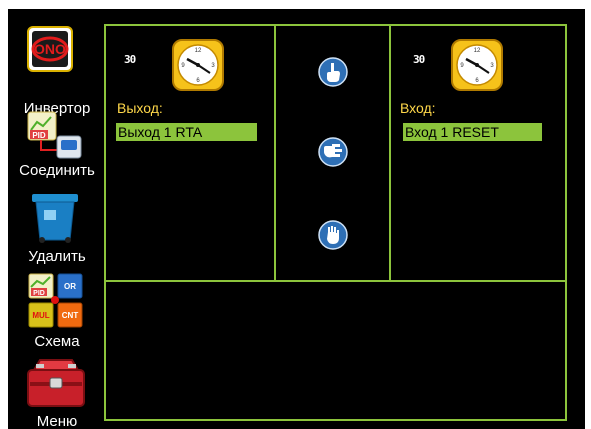 This screenshot has width=591, height=429. I want to click on inverter-icon: ONO, so click(50, 49).